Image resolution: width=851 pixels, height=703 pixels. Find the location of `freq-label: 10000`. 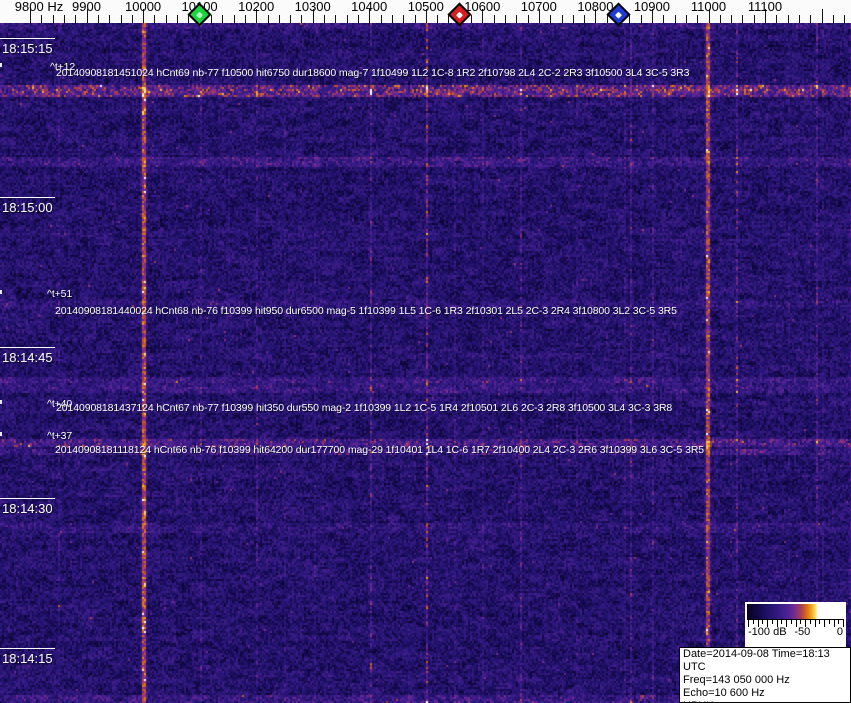

freq-label: 10000 is located at coordinates (143, 7).